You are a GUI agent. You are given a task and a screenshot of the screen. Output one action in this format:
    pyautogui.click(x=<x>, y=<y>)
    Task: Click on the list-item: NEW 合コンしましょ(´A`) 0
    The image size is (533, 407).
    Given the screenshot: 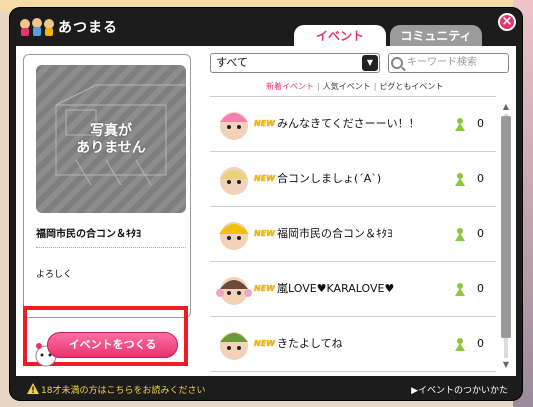 What is the action you would take?
    pyautogui.click(x=353, y=179)
    